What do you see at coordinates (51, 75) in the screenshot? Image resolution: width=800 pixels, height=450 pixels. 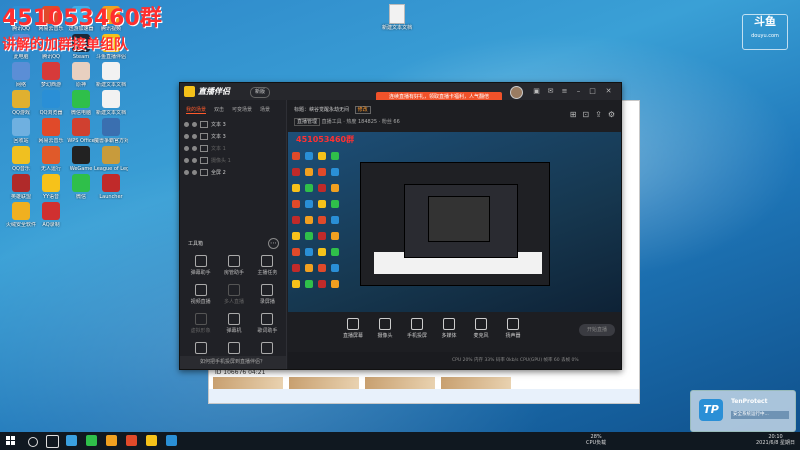 I see `desktop-icon: 梦幻西游` at bounding box center [51, 75].